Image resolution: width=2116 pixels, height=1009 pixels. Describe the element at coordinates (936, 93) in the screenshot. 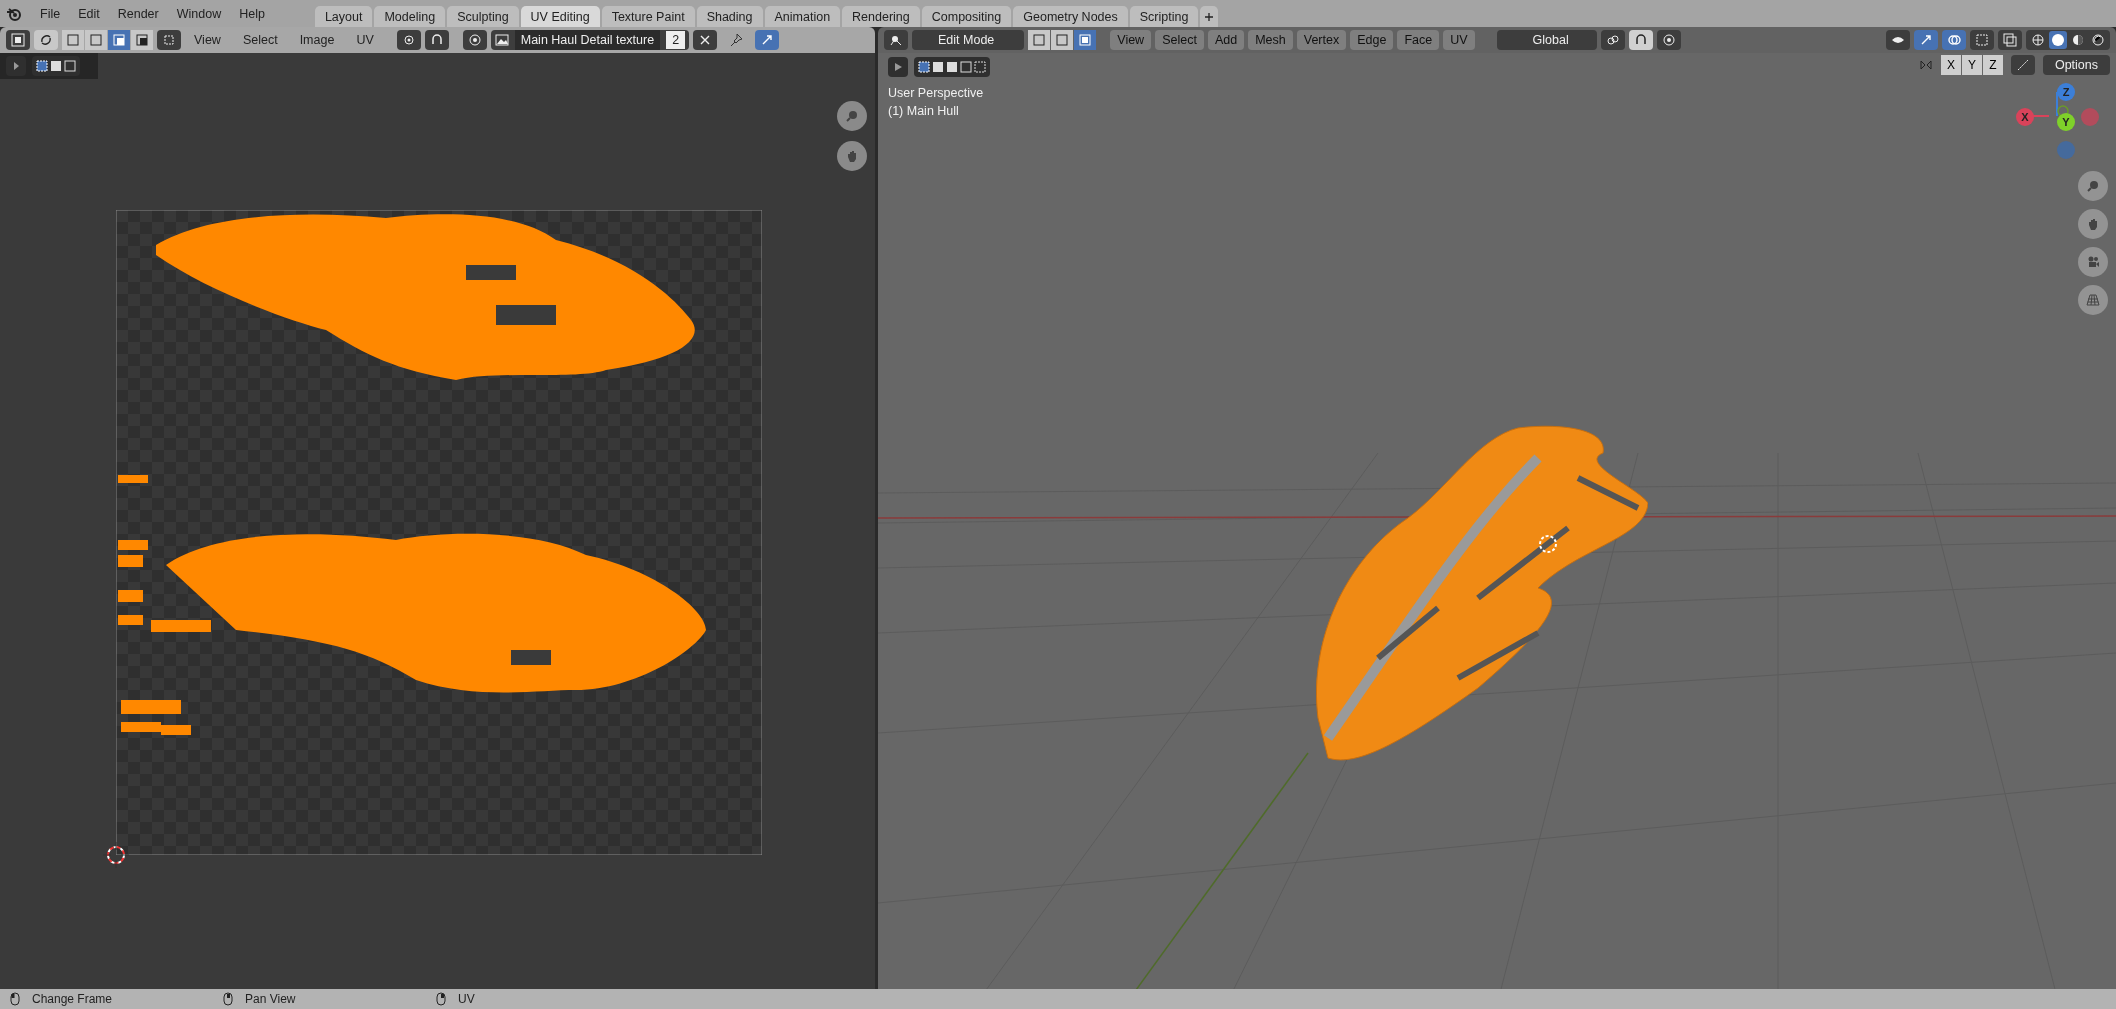

I see `viewport-info-text: User Perspective` at that location.